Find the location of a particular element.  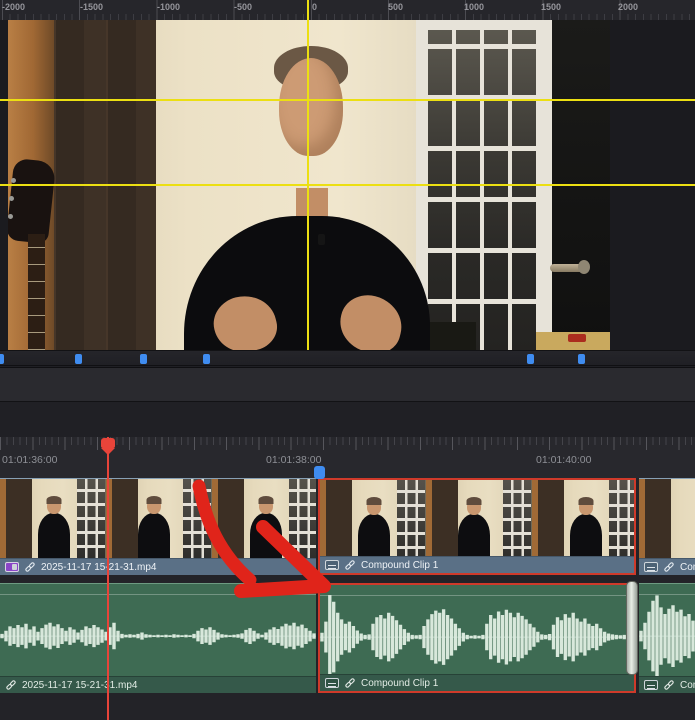

video-clip: 2025-11-17 15-21-31.mp4 is located at coordinates (158, 526).